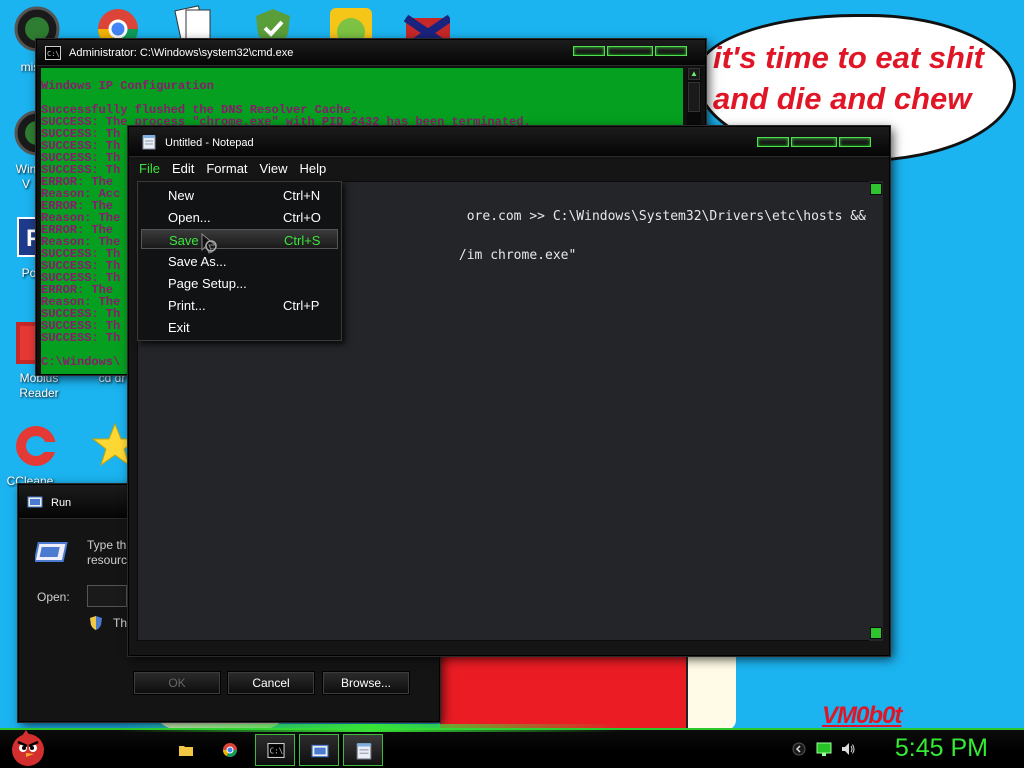 The width and height of the screenshot is (1024, 768). I want to click on taskbar-glow, so click(370, 728).